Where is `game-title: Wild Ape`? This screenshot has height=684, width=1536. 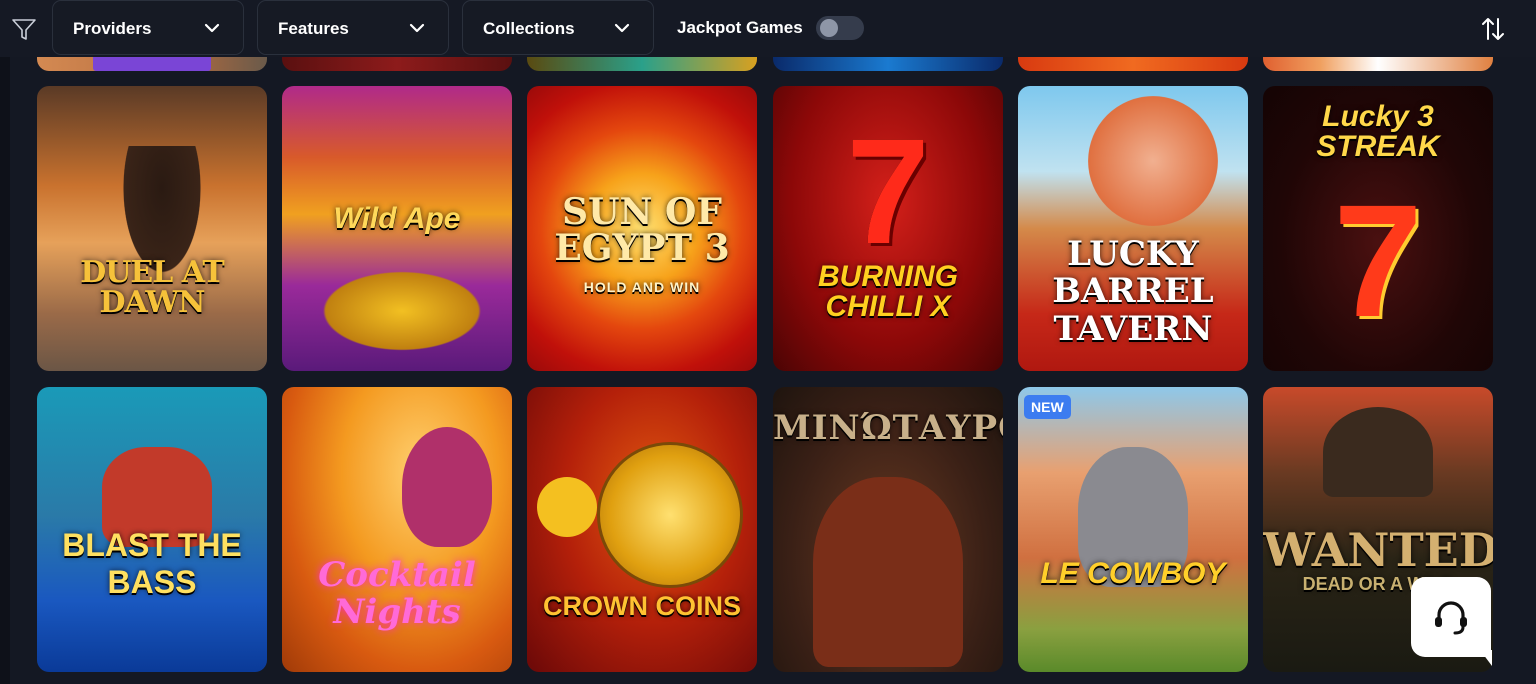
game-title: Wild Ape is located at coordinates (397, 218).